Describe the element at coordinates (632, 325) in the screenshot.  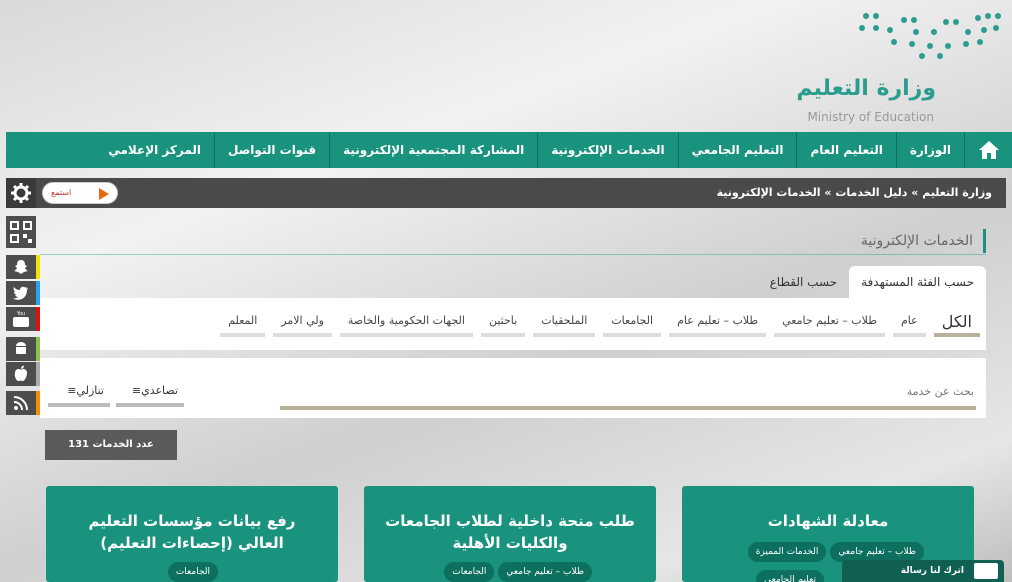
I see `filter-universities: الجامعات` at that location.